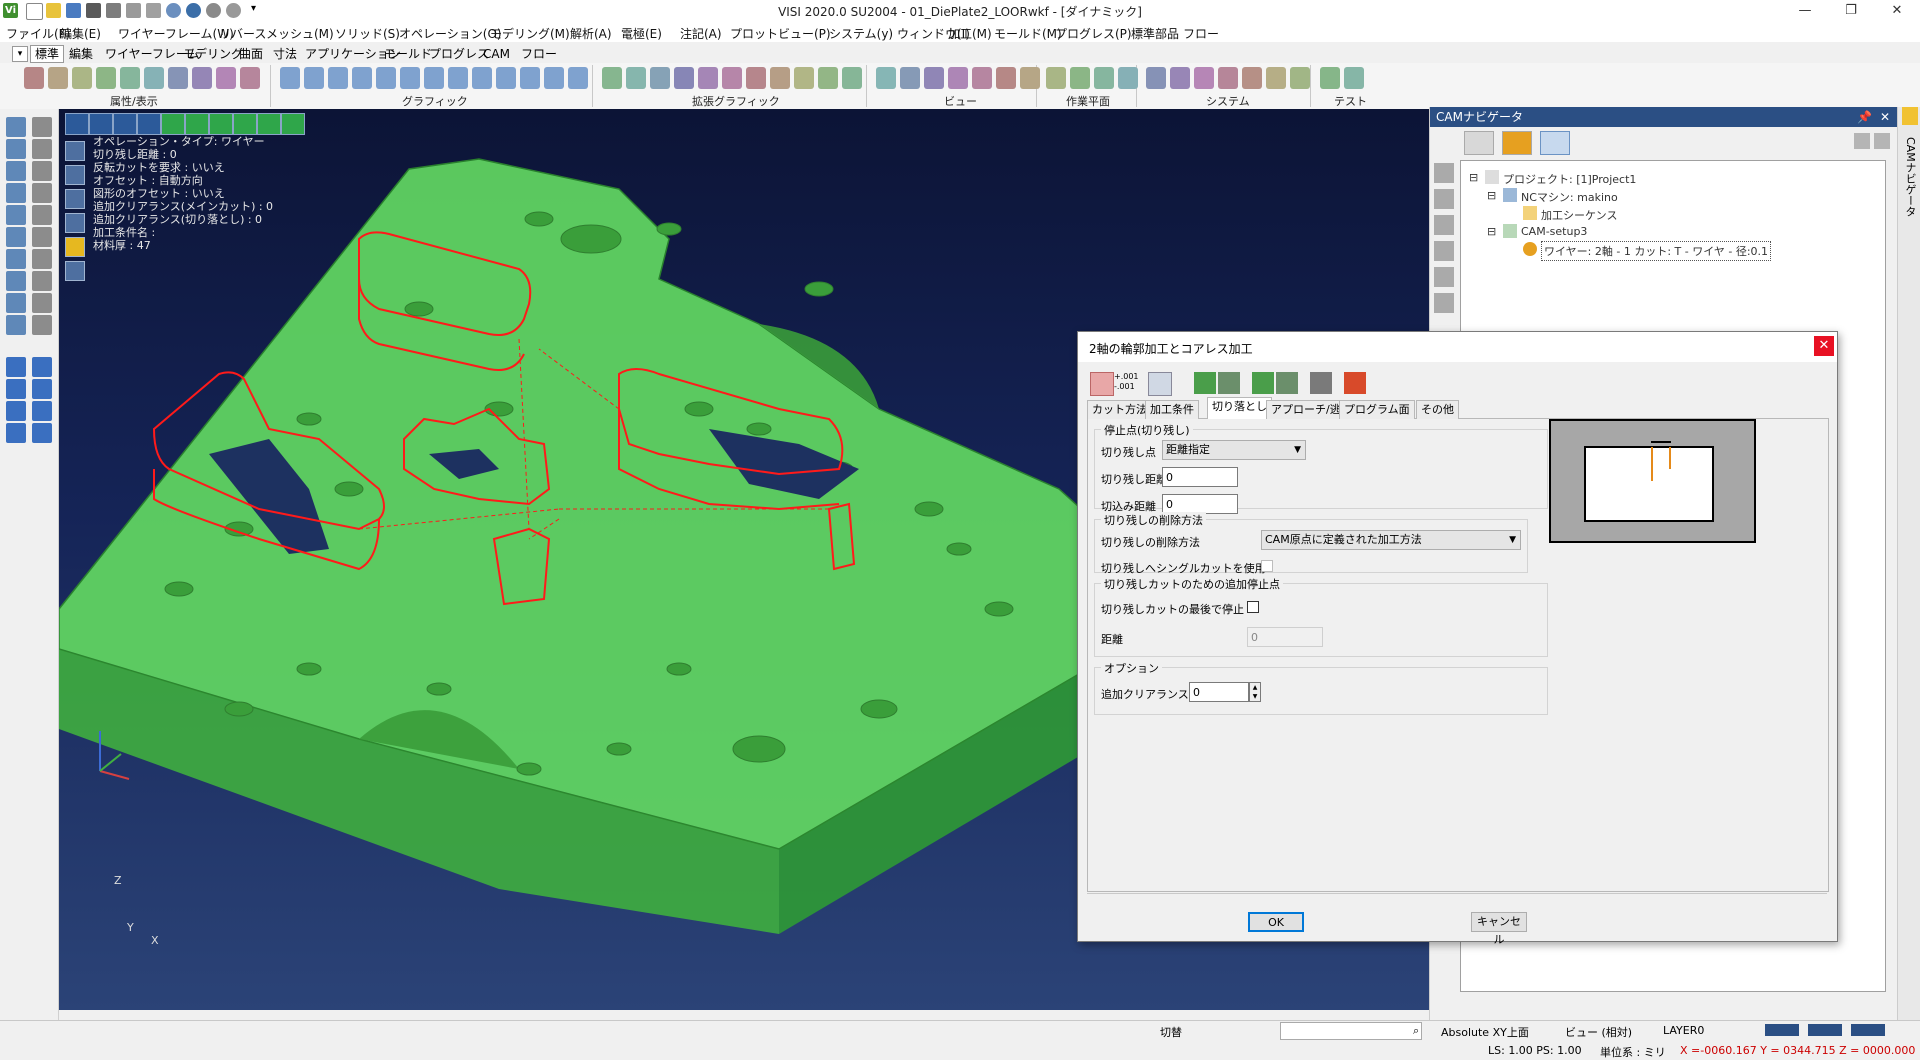  I want to click on menu-item: 電極(E), so click(641, 33).